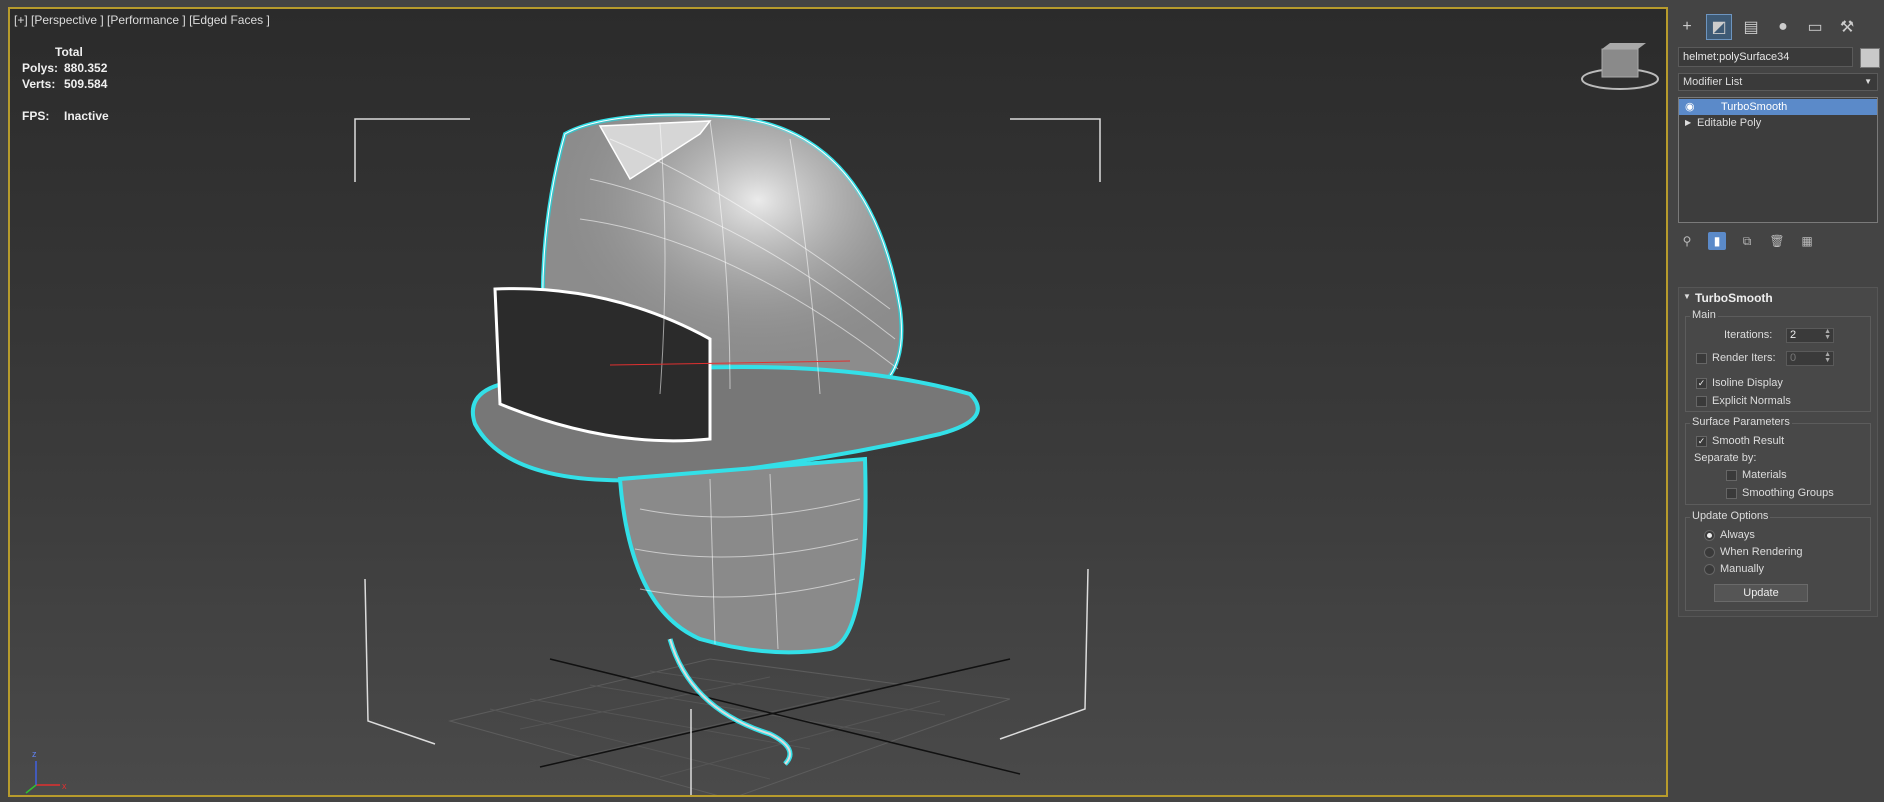 This screenshot has width=1884, height=802. I want to click on modify-icon: ◩, so click(1719, 27).